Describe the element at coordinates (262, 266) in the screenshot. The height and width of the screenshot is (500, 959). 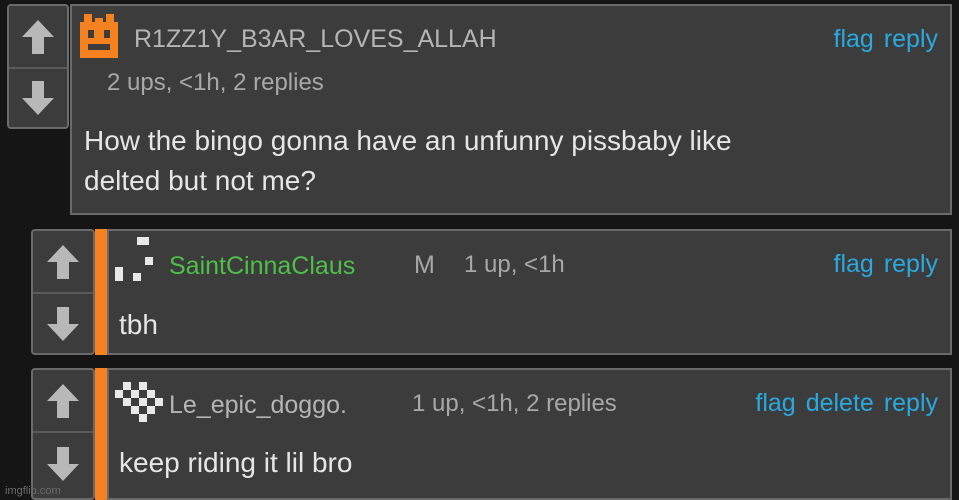
I see `comment-username: SaintCinnaClaus` at that location.